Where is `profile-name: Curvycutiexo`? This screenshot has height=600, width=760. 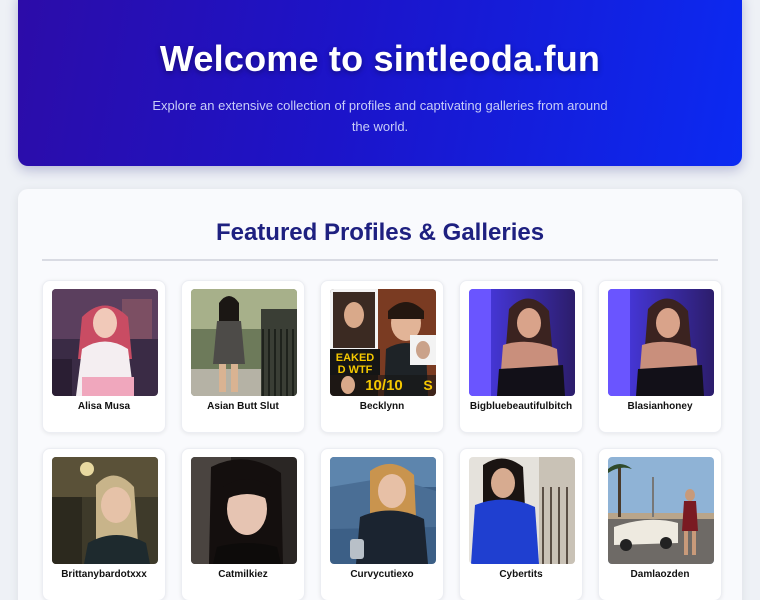
profile-name: Curvycutiexo is located at coordinates (382, 574).